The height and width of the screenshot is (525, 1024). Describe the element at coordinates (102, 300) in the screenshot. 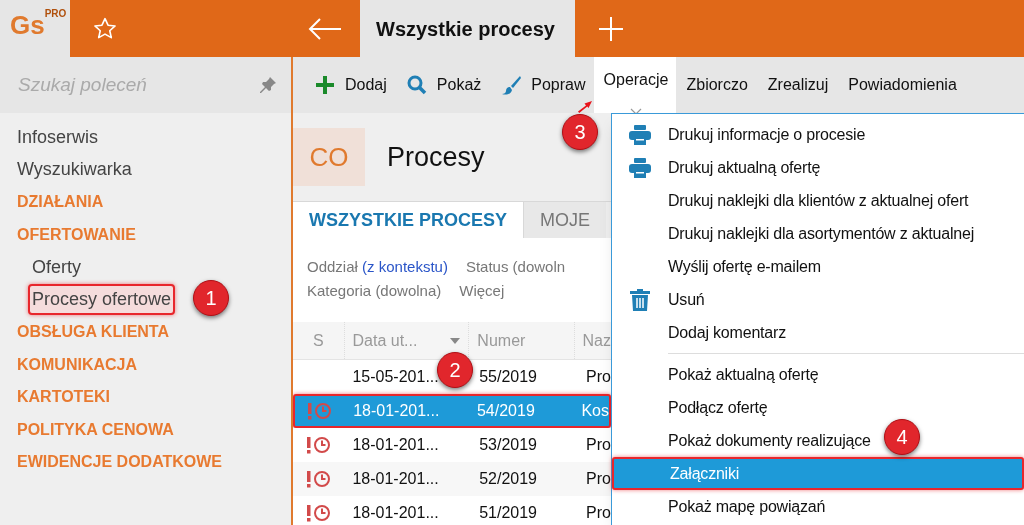

I see `sidebar-item: Procesy ofertowe` at that location.